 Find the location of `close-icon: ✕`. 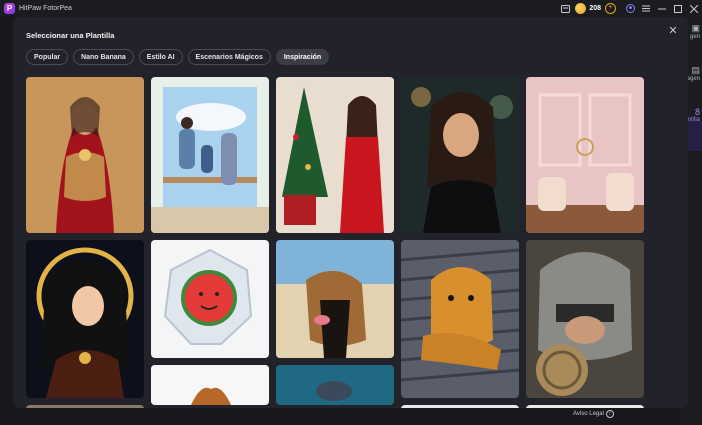

close-icon: ✕ is located at coordinates (673, 31).